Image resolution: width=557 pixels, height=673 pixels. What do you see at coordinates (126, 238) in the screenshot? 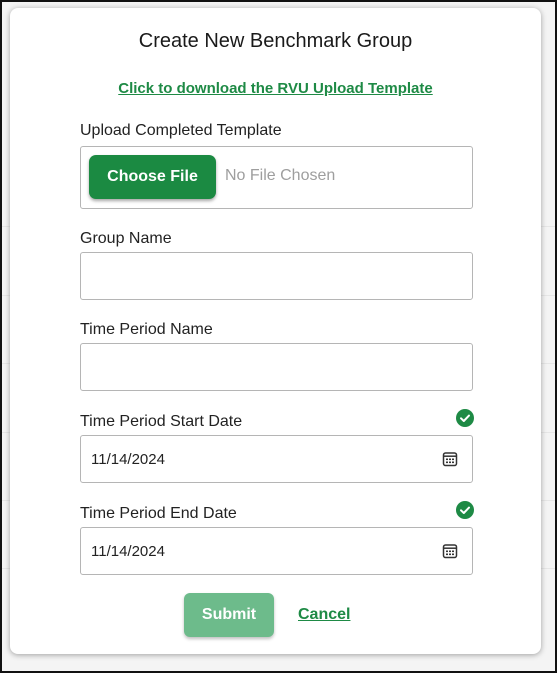
I see `group-name-label: Group Name` at bounding box center [126, 238].